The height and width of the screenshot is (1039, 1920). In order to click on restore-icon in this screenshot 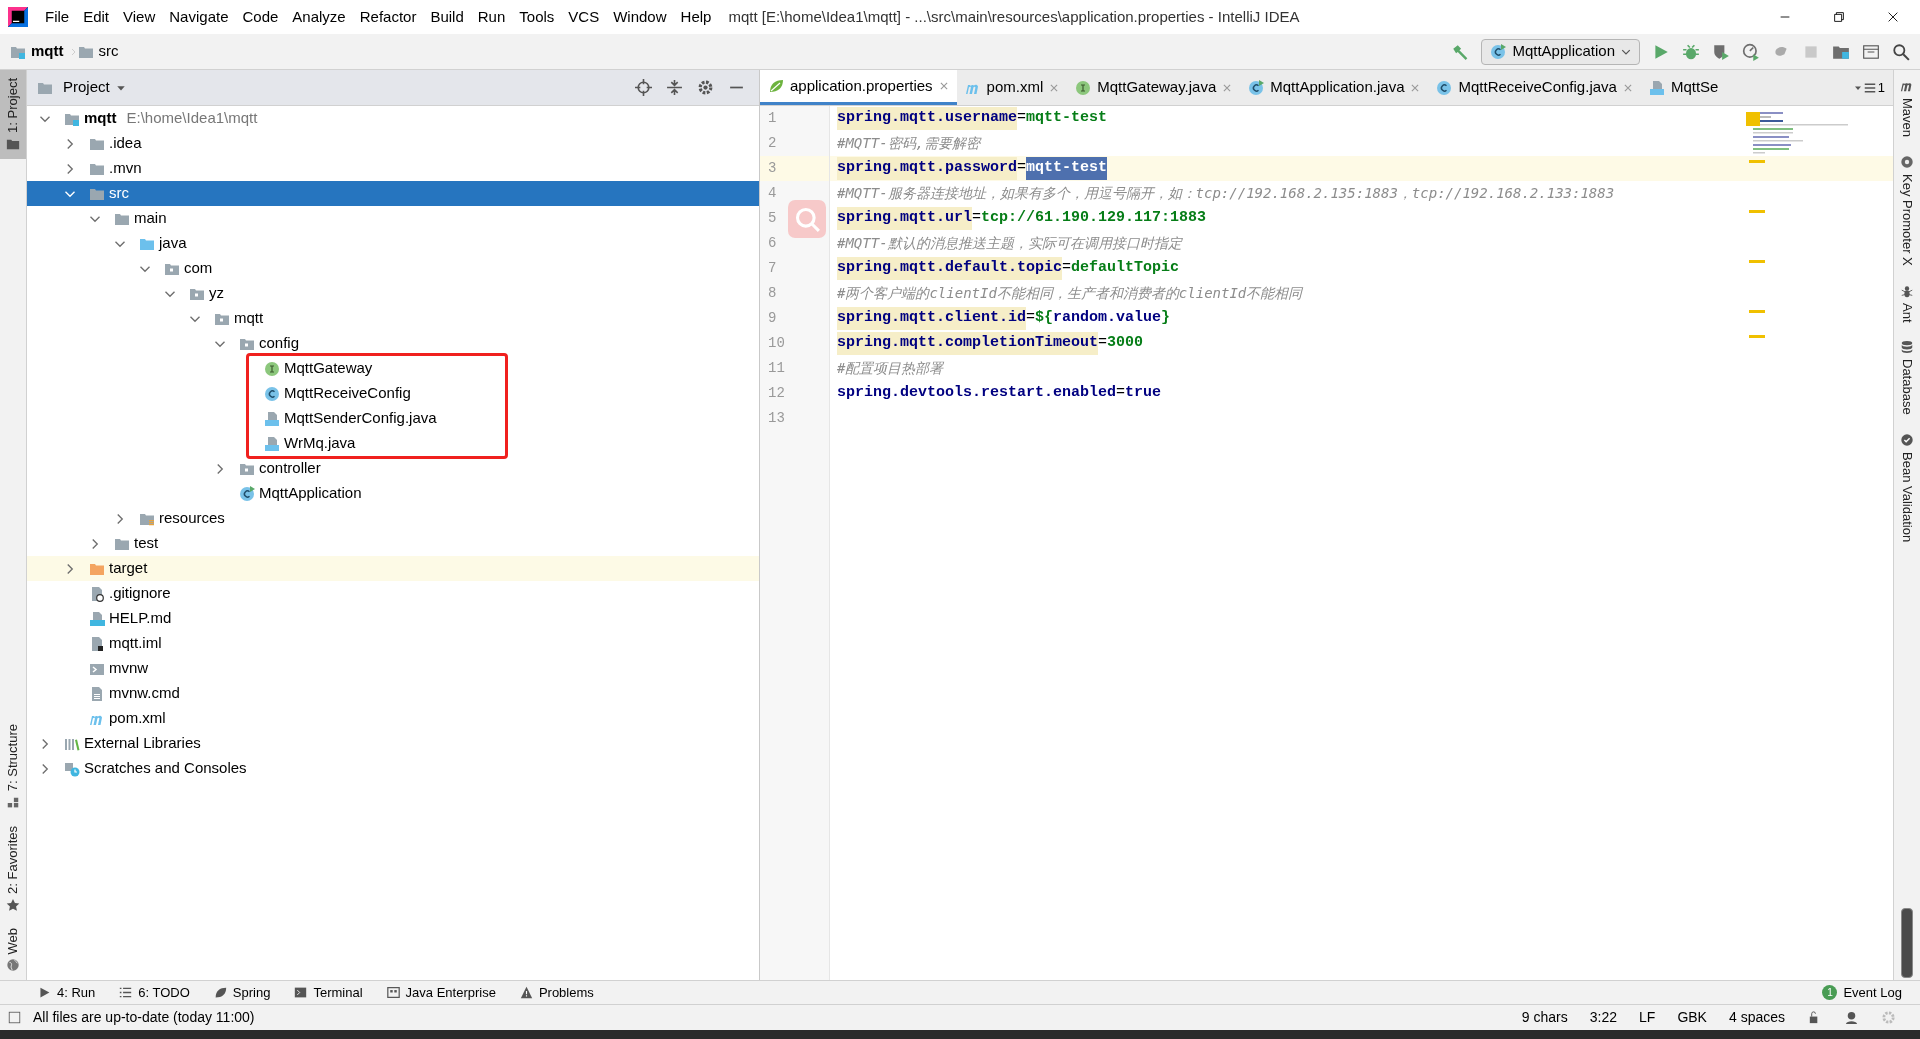, I will do `click(1839, 17)`.